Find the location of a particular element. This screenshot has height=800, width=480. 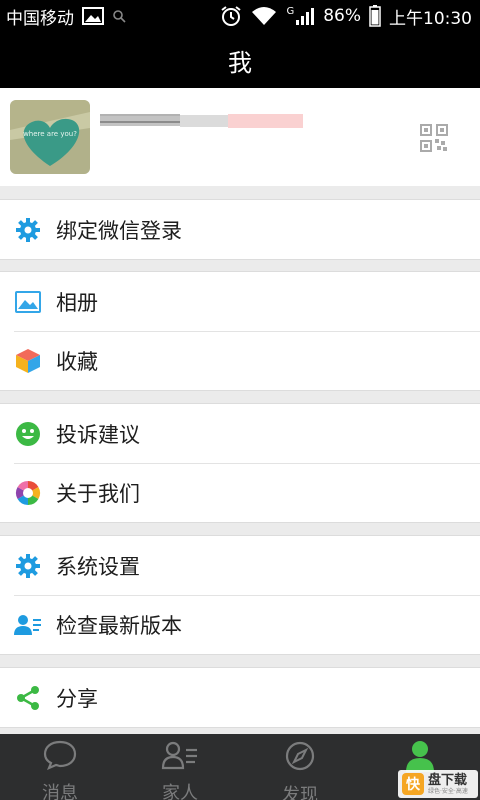

menu-item-label: 系统设置 is located at coordinates (98, 566).